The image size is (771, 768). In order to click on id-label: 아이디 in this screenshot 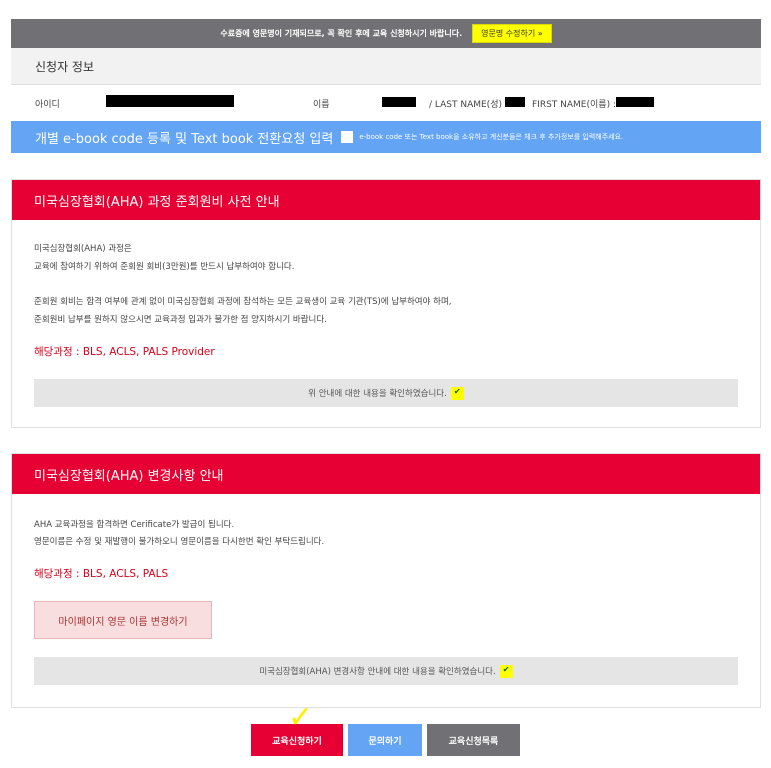, I will do `click(47, 105)`.